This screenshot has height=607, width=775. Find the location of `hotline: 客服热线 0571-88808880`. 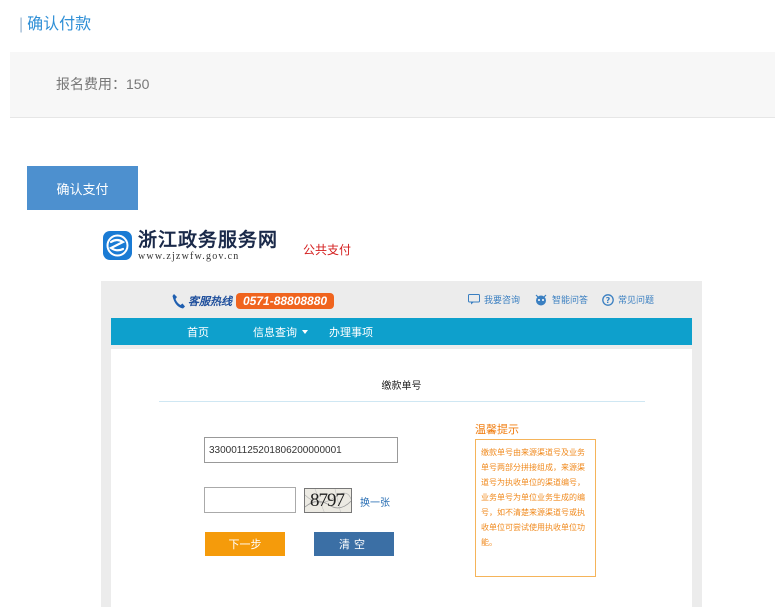

hotline: 客服热线 0571-88808880 is located at coordinates (253, 301).